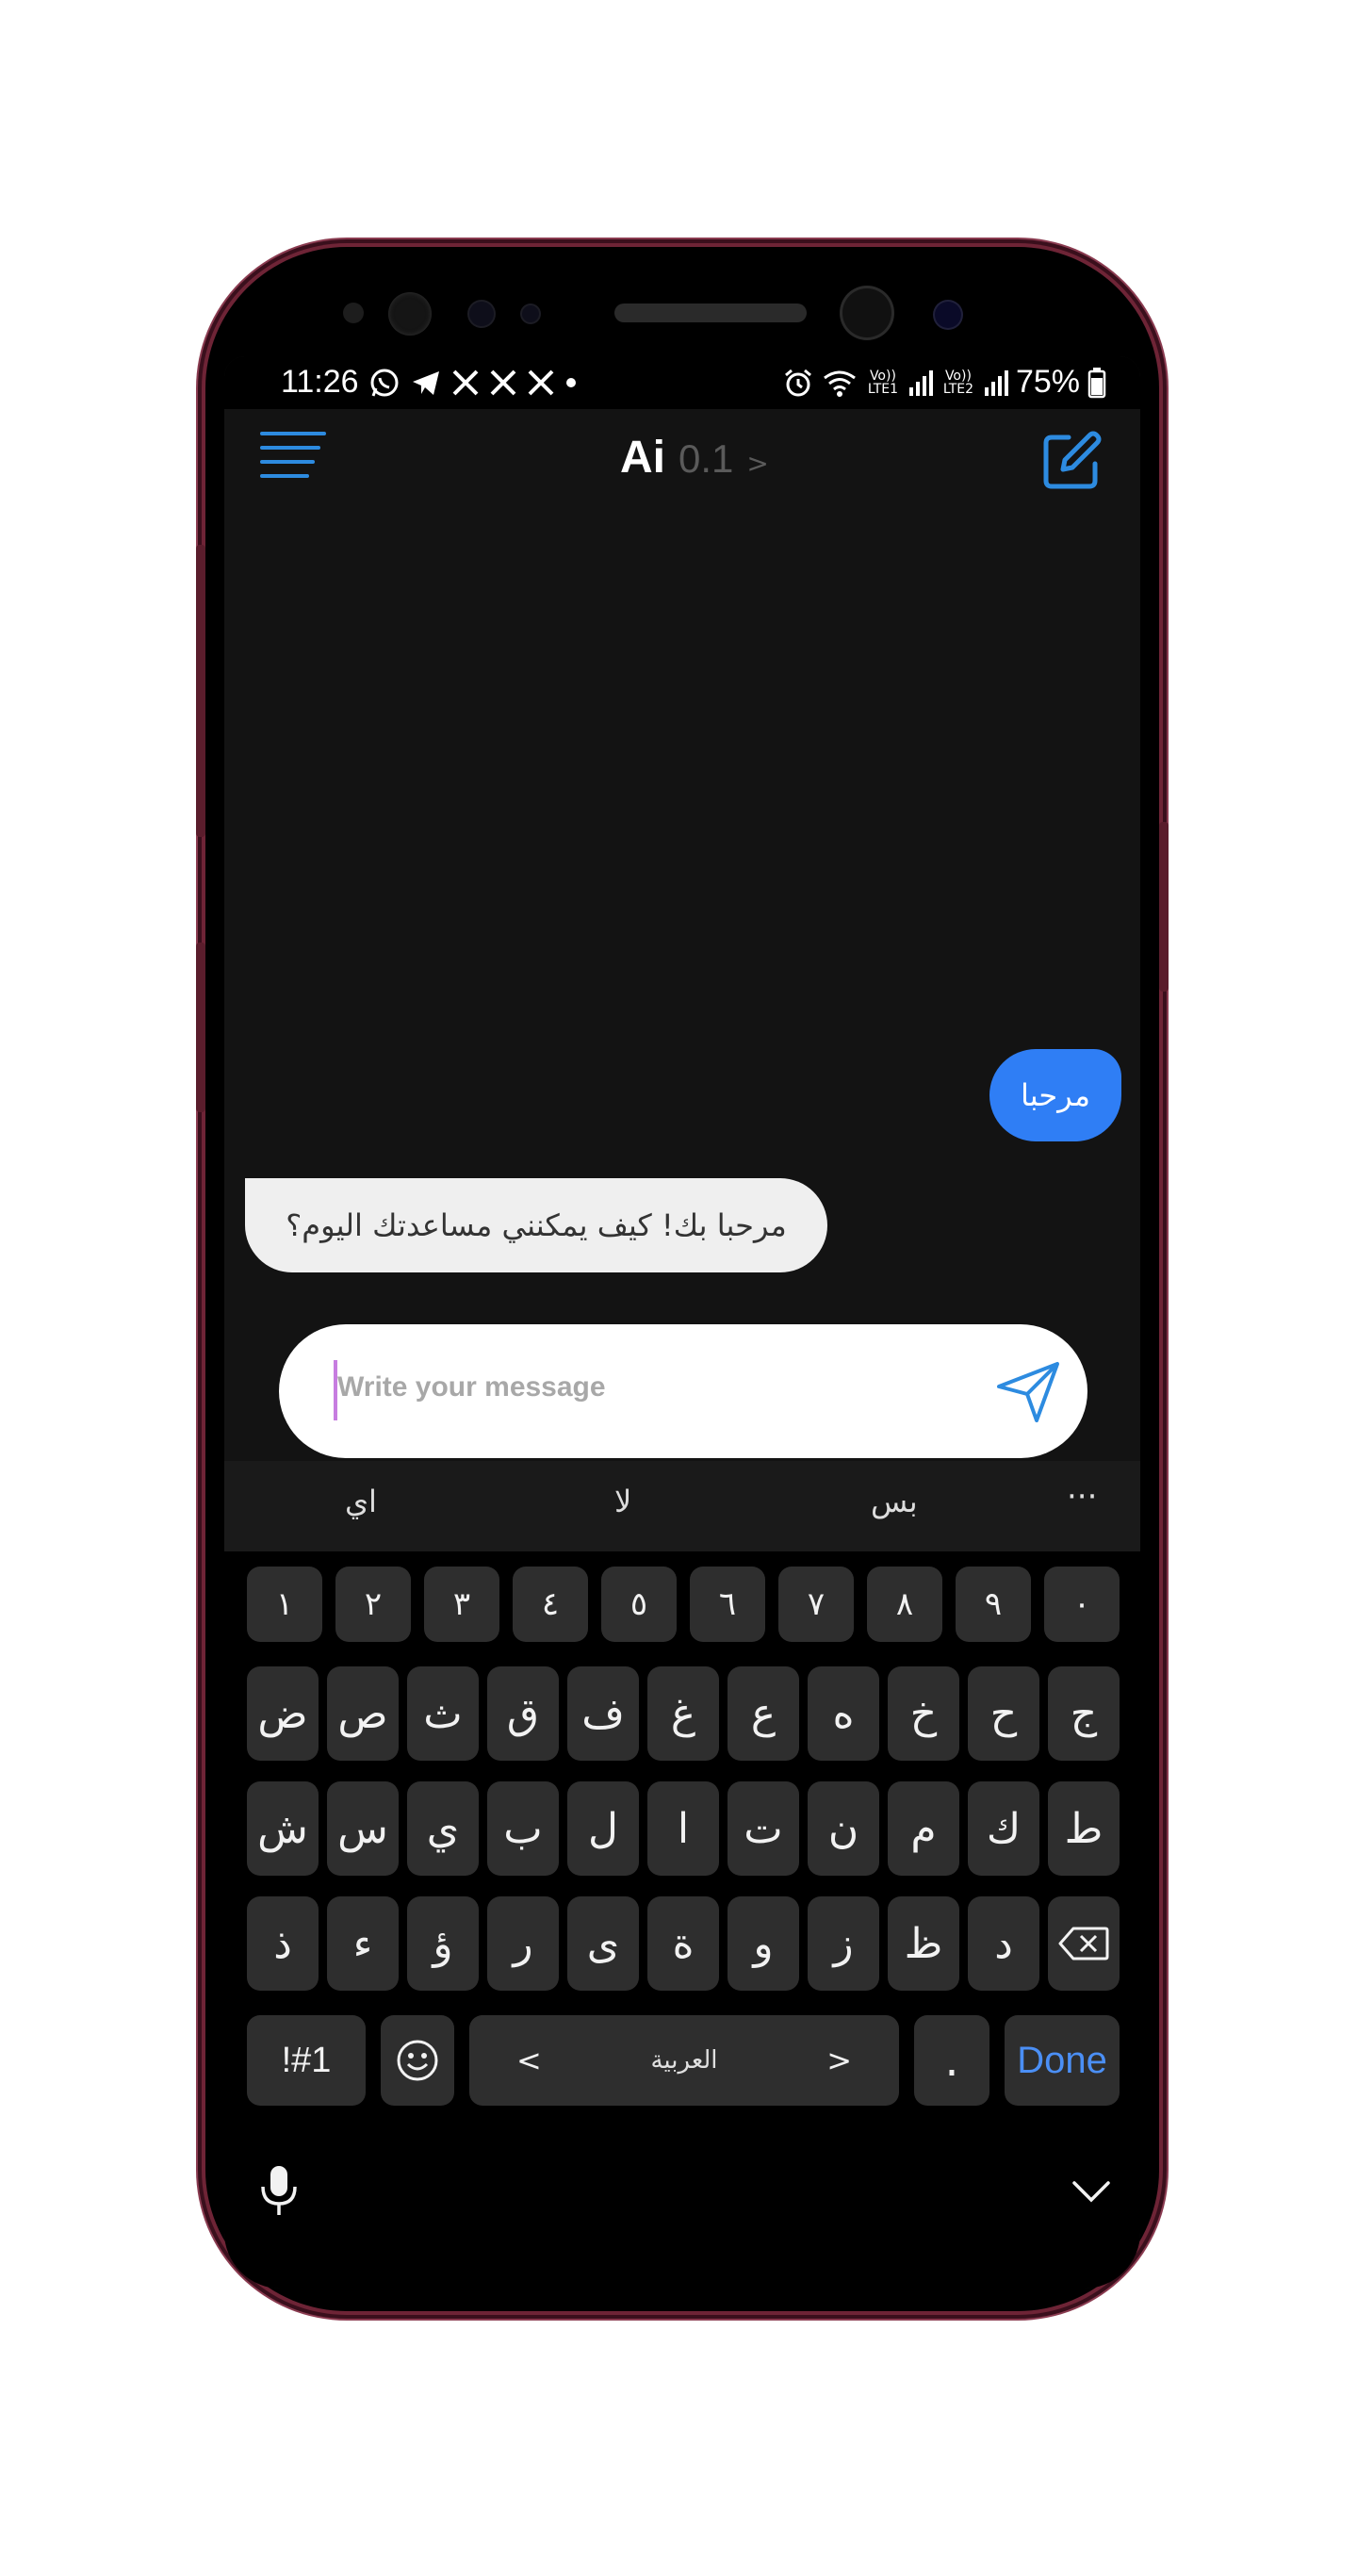 The image size is (1357, 2576). I want to click on status-right: Vo)) LTE1 Vo)) LTE2 75%, so click(944, 382).